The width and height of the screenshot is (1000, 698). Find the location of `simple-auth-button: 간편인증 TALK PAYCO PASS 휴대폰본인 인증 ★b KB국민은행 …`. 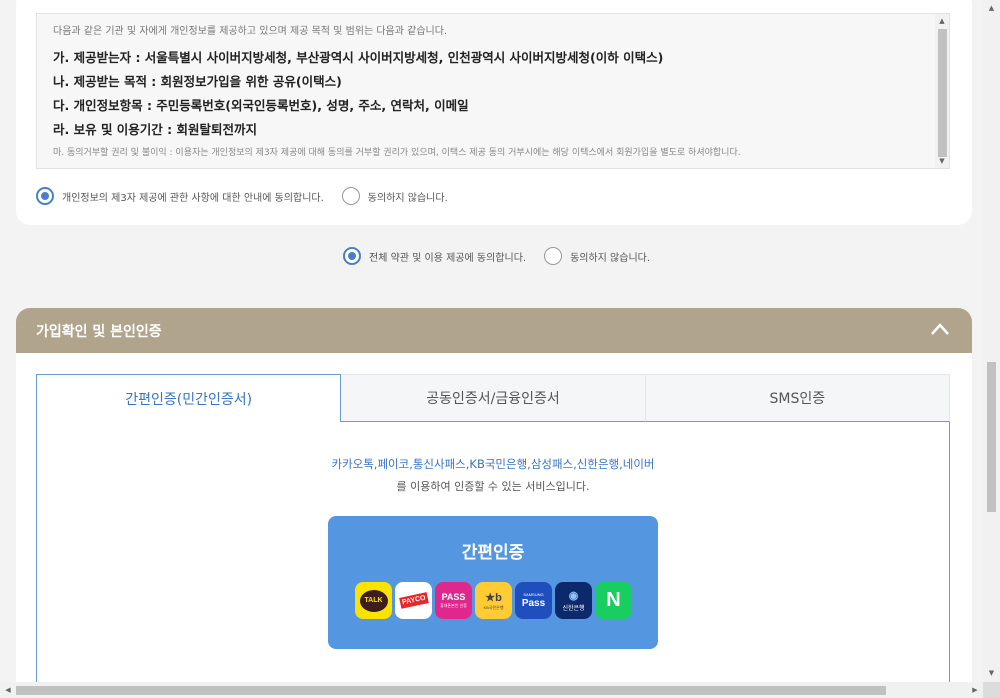

simple-auth-button: 간편인증 TALK PAYCO PASS 휴대폰본인 인증 ★b KB국민은행 … is located at coordinates (493, 582).